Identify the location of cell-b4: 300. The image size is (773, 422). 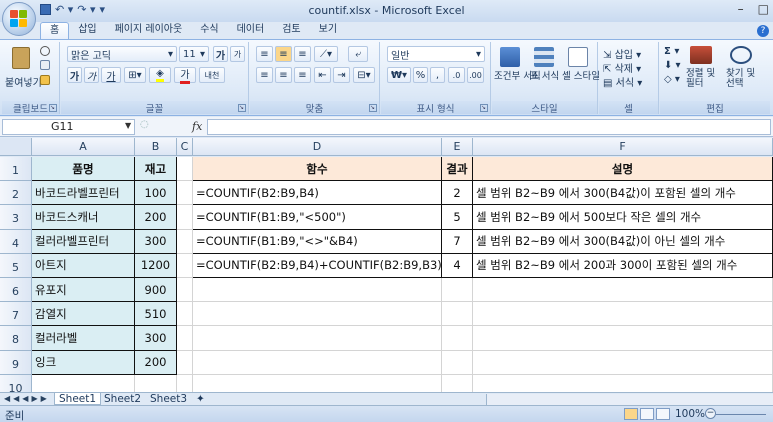
(156, 241).